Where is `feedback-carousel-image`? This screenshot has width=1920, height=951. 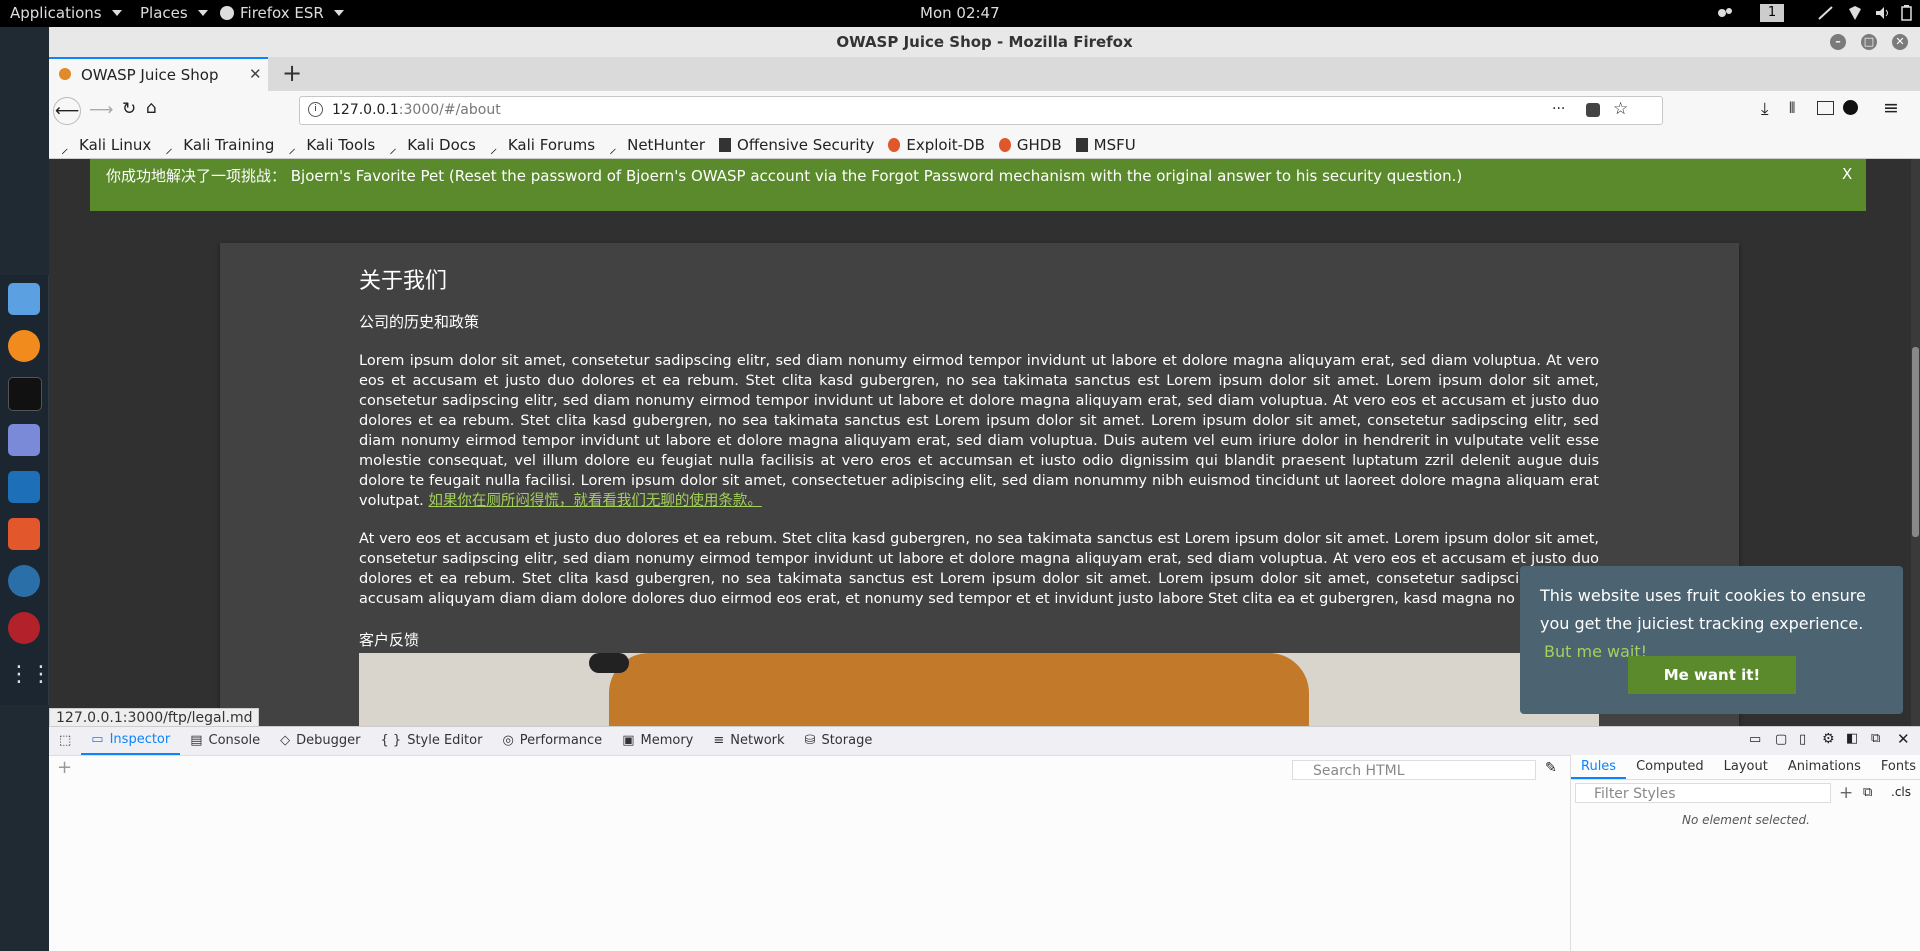 feedback-carousel-image is located at coordinates (979, 689).